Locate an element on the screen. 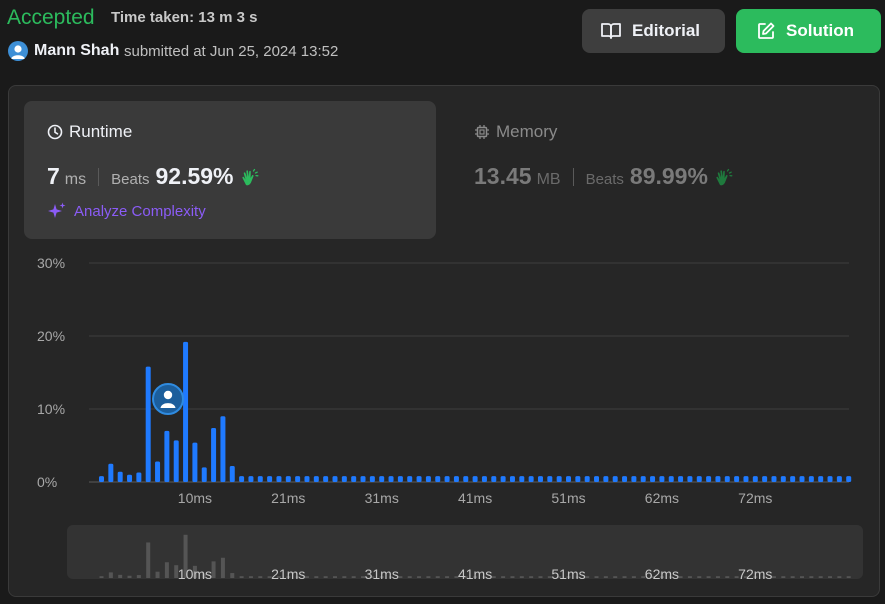  navigator-tick-label: 62ms is located at coordinates (662, 574).